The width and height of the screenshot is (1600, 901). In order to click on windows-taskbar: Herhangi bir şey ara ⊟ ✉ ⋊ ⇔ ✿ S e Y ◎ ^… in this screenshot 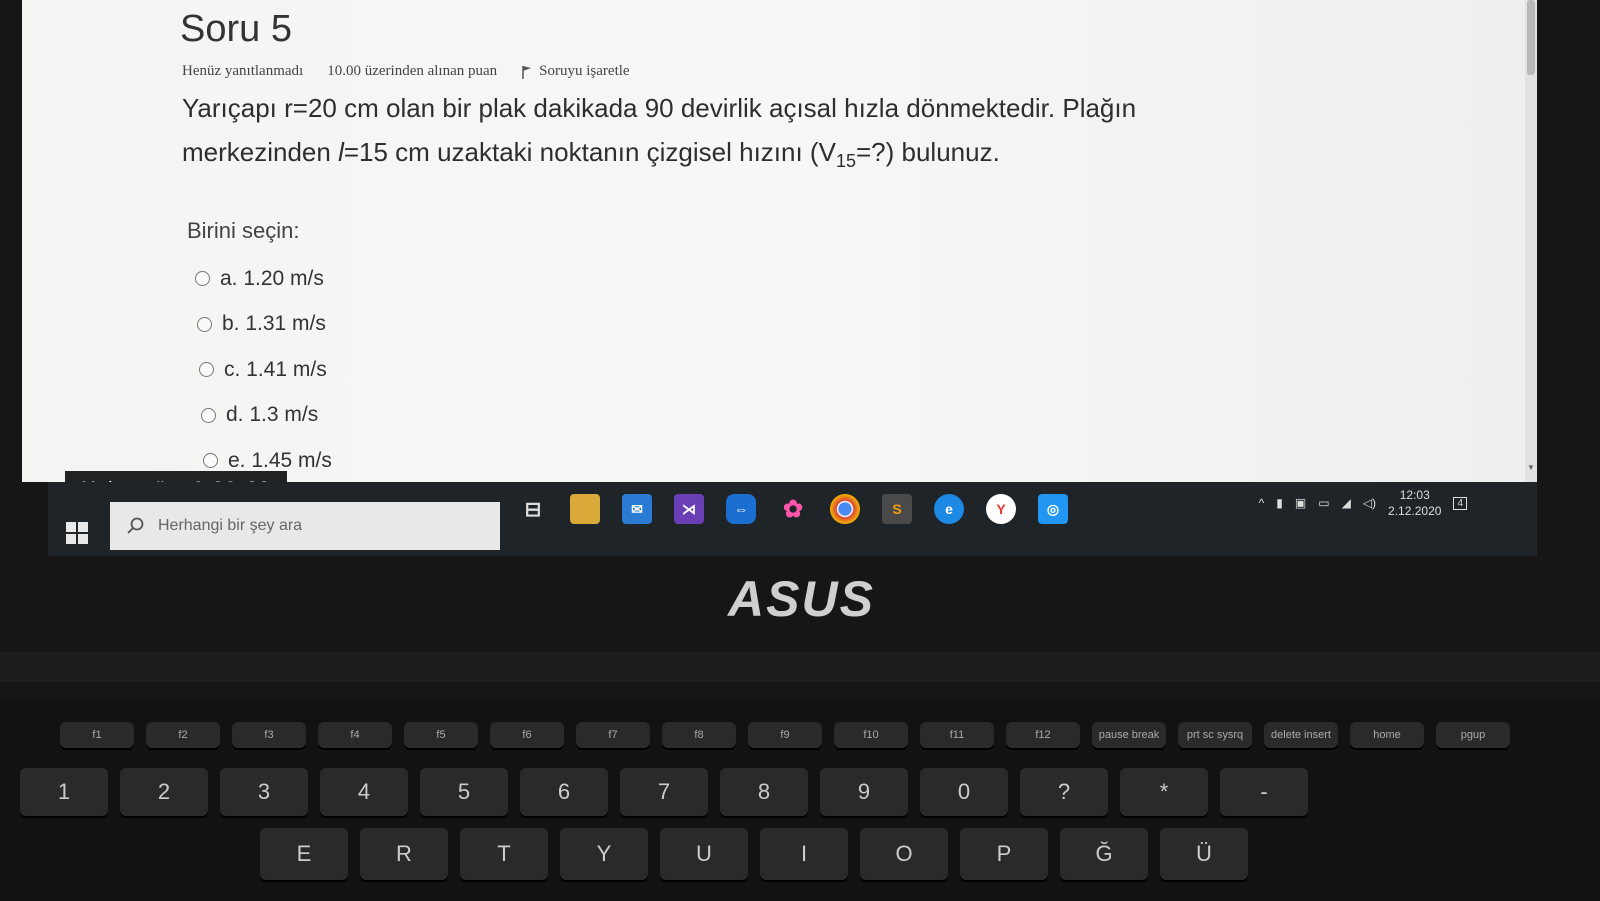, I will do `click(792, 519)`.